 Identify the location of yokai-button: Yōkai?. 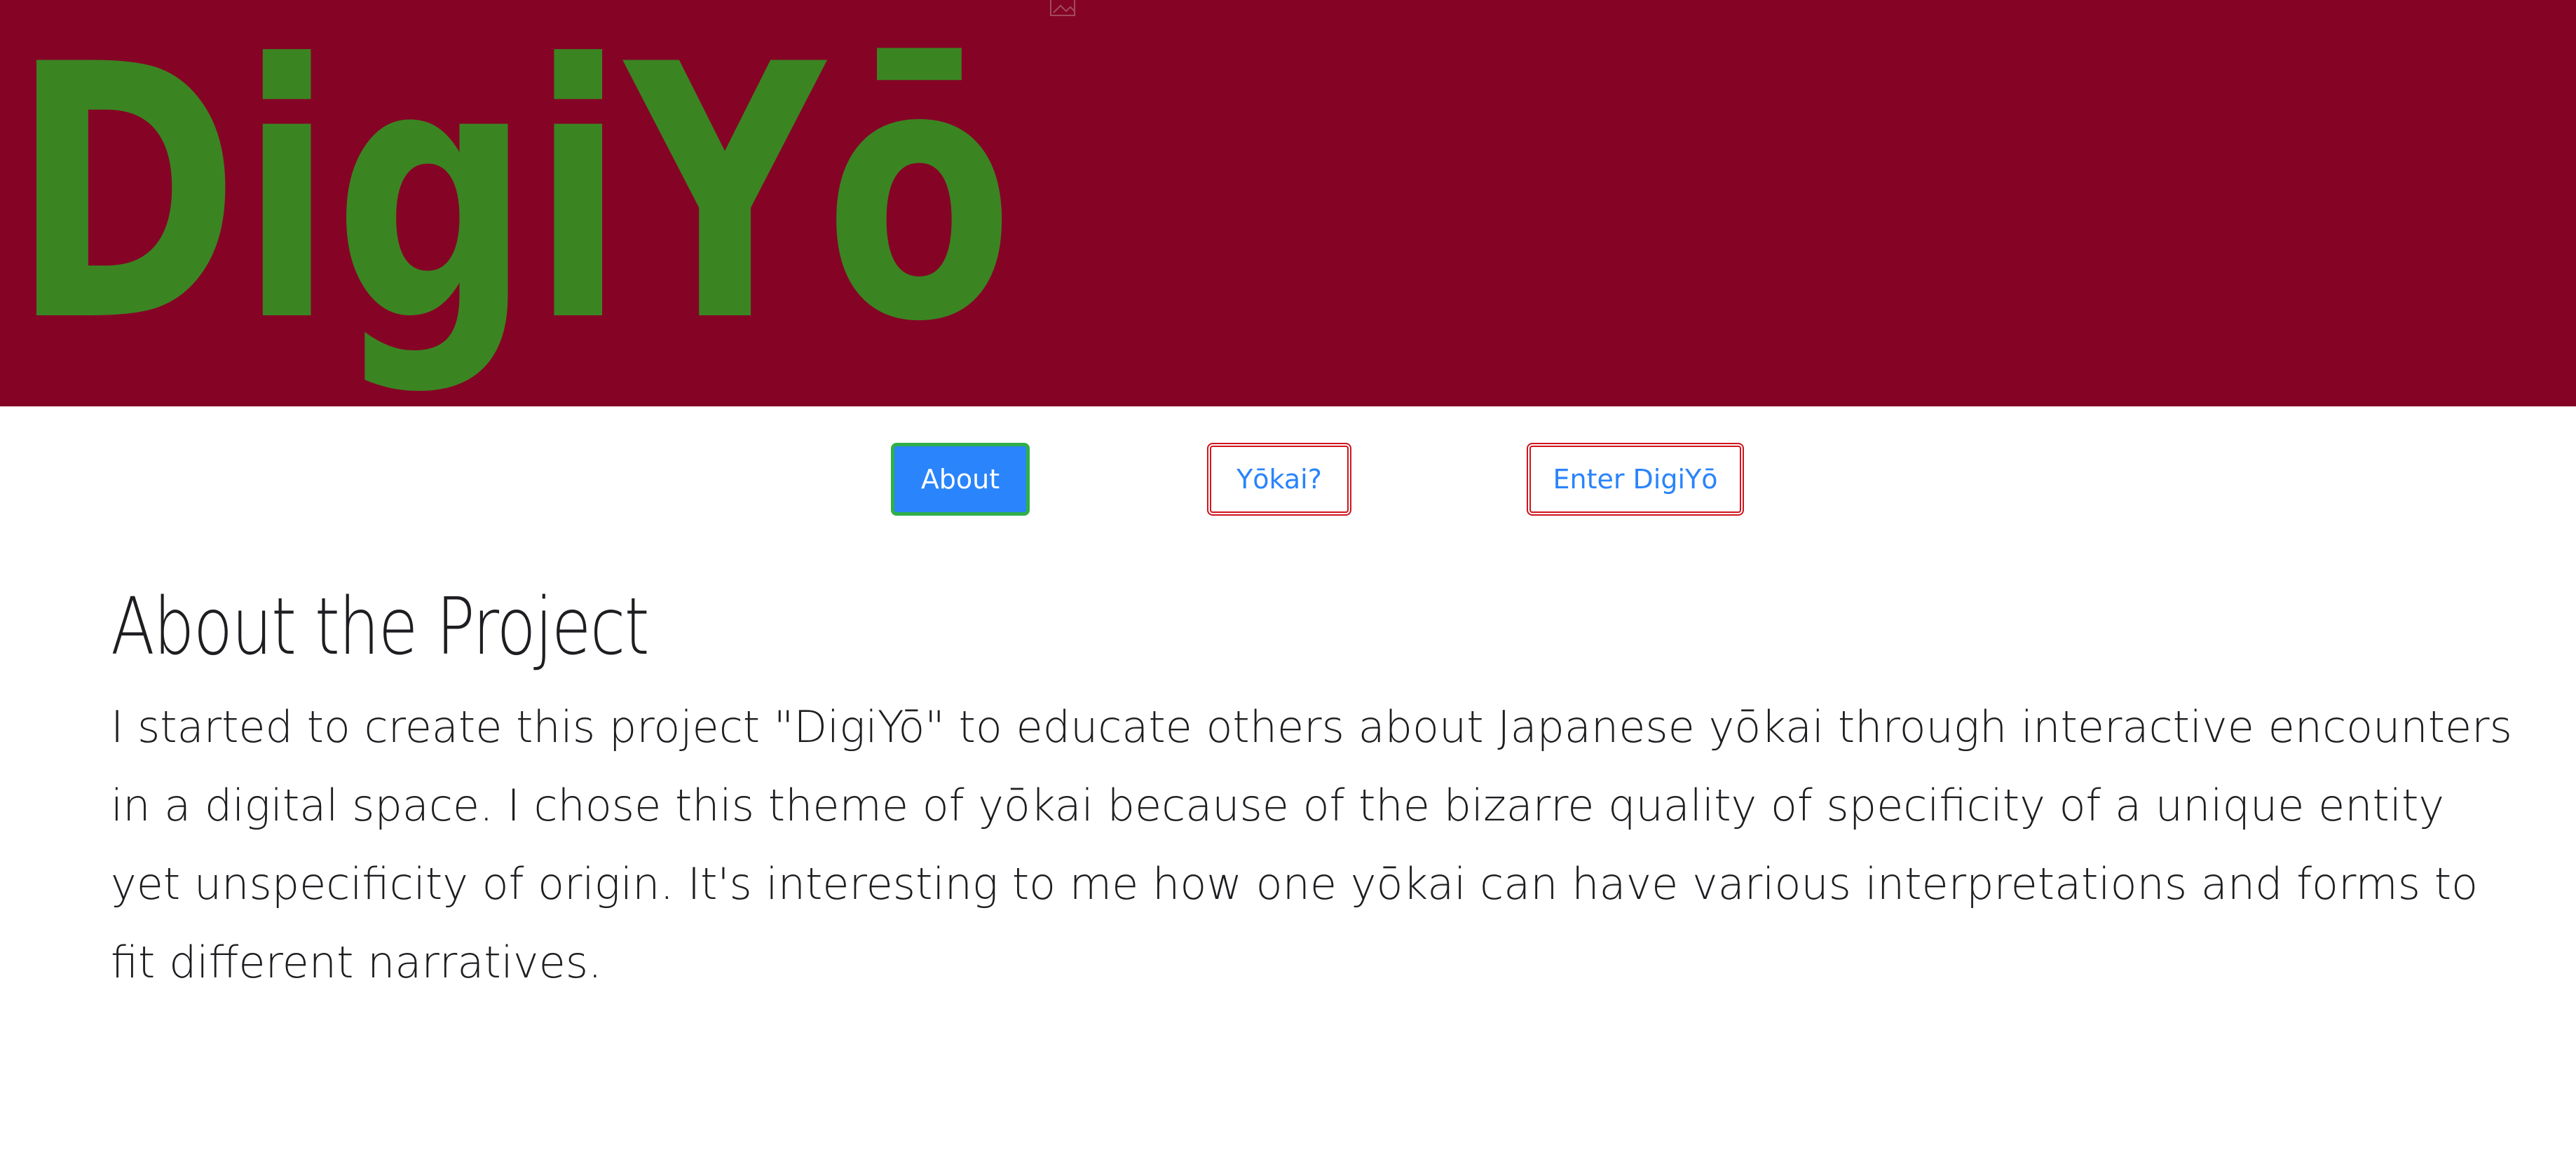
(1279, 479).